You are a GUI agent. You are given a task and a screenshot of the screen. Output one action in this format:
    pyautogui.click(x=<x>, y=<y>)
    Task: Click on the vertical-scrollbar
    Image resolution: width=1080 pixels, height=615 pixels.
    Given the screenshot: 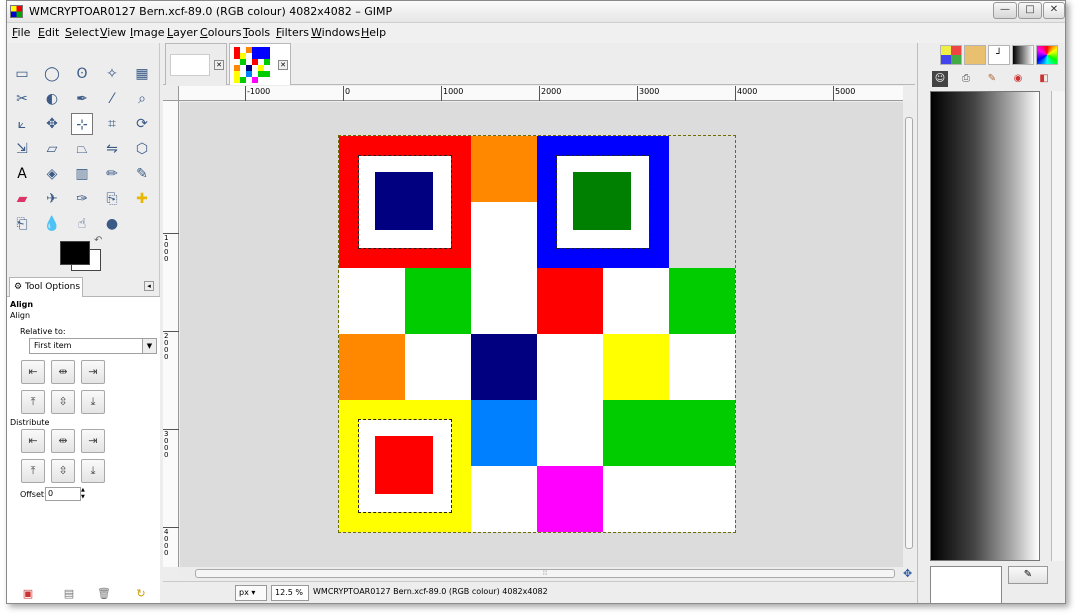 What is the action you would take?
    pyautogui.click(x=909, y=334)
    